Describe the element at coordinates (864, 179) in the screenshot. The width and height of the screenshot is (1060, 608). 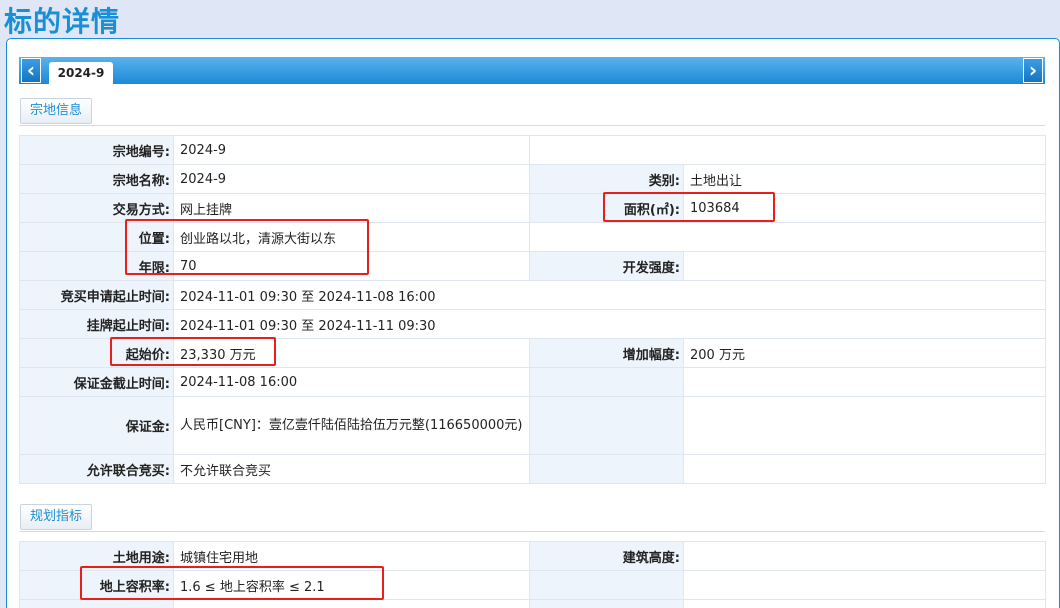
I see `category-value: 土地出让` at that location.